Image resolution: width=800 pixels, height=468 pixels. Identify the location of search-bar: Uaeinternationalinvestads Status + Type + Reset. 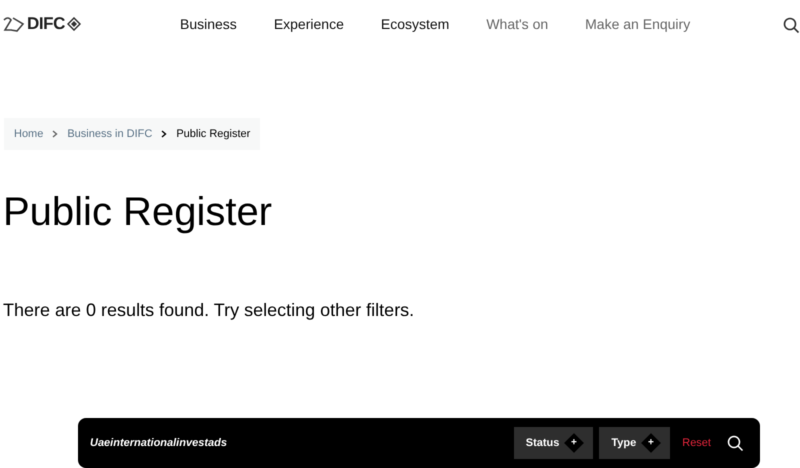
(419, 443).